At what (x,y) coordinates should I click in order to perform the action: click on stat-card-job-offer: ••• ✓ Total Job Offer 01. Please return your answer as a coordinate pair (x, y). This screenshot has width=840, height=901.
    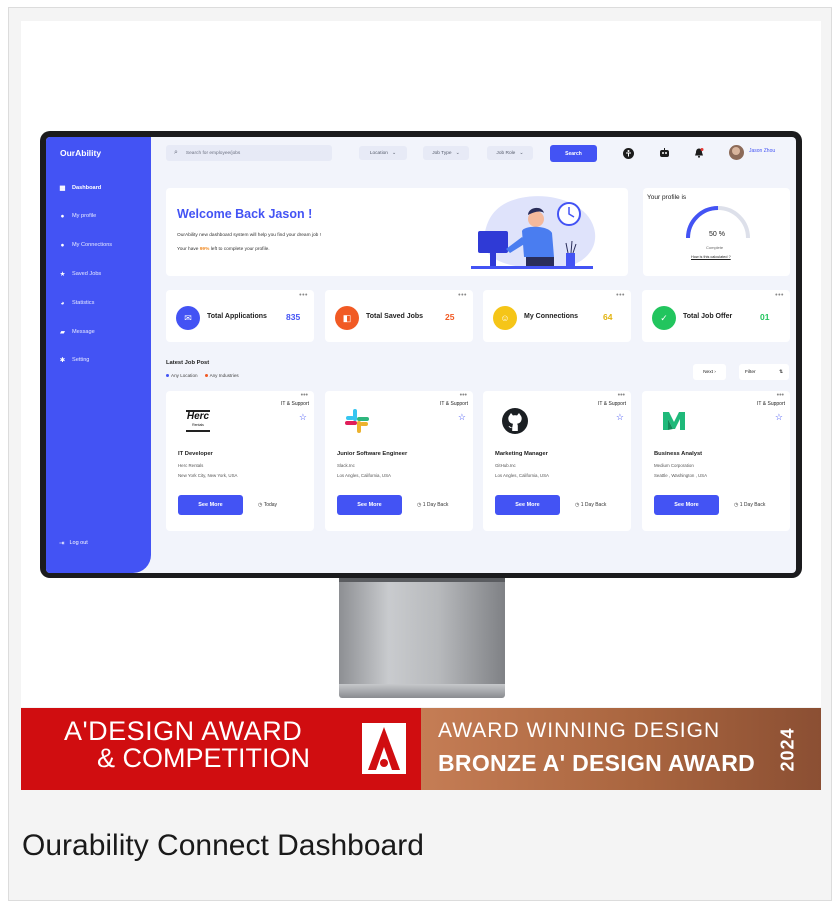
    Looking at the image, I should click on (716, 316).